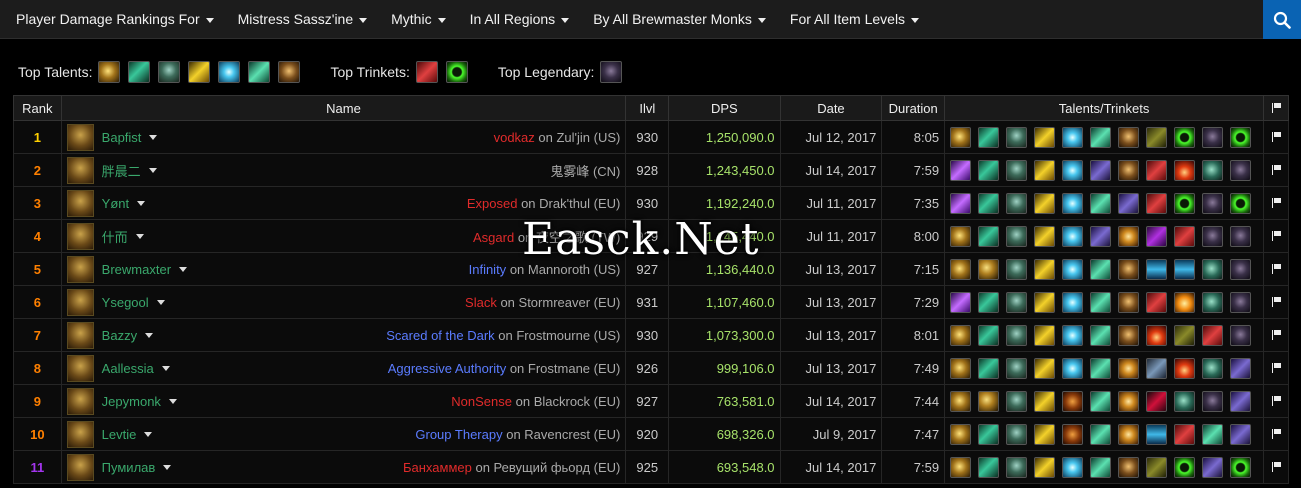  What do you see at coordinates (437, 467) in the screenshot?
I see `guild-name-link: Банхаммер` at bounding box center [437, 467].